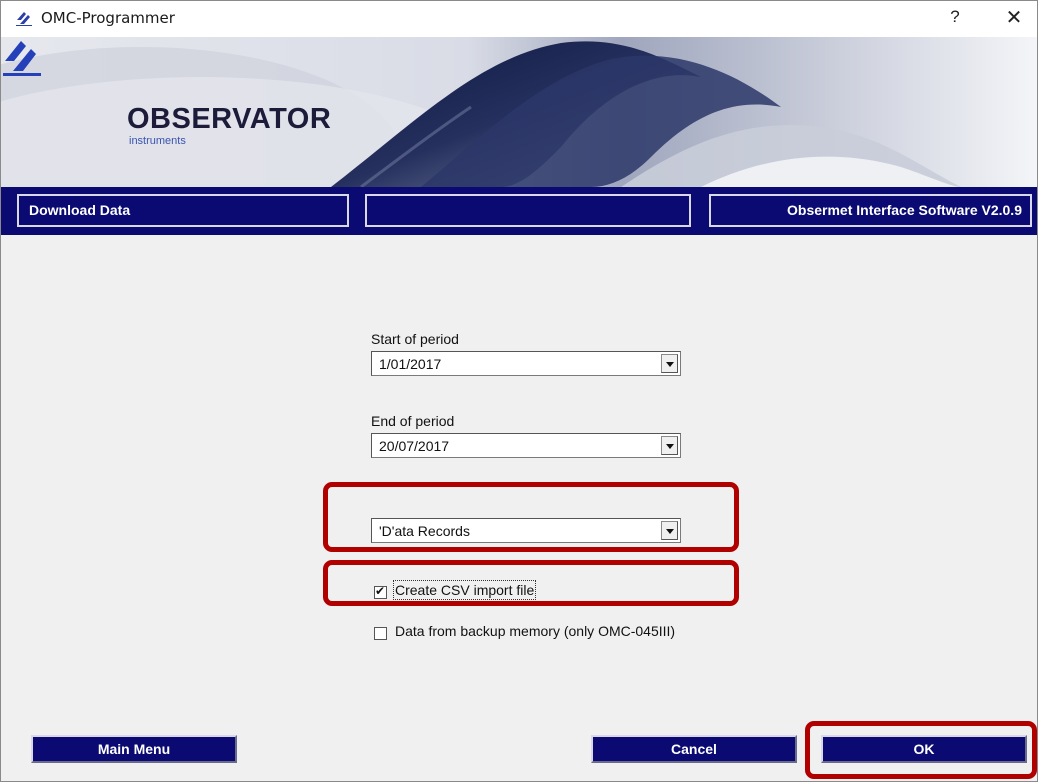 This screenshot has width=1038, height=782. What do you see at coordinates (526, 363) in the screenshot?
I see `start-period-dropdown: 1/01/2017` at bounding box center [526, 363].